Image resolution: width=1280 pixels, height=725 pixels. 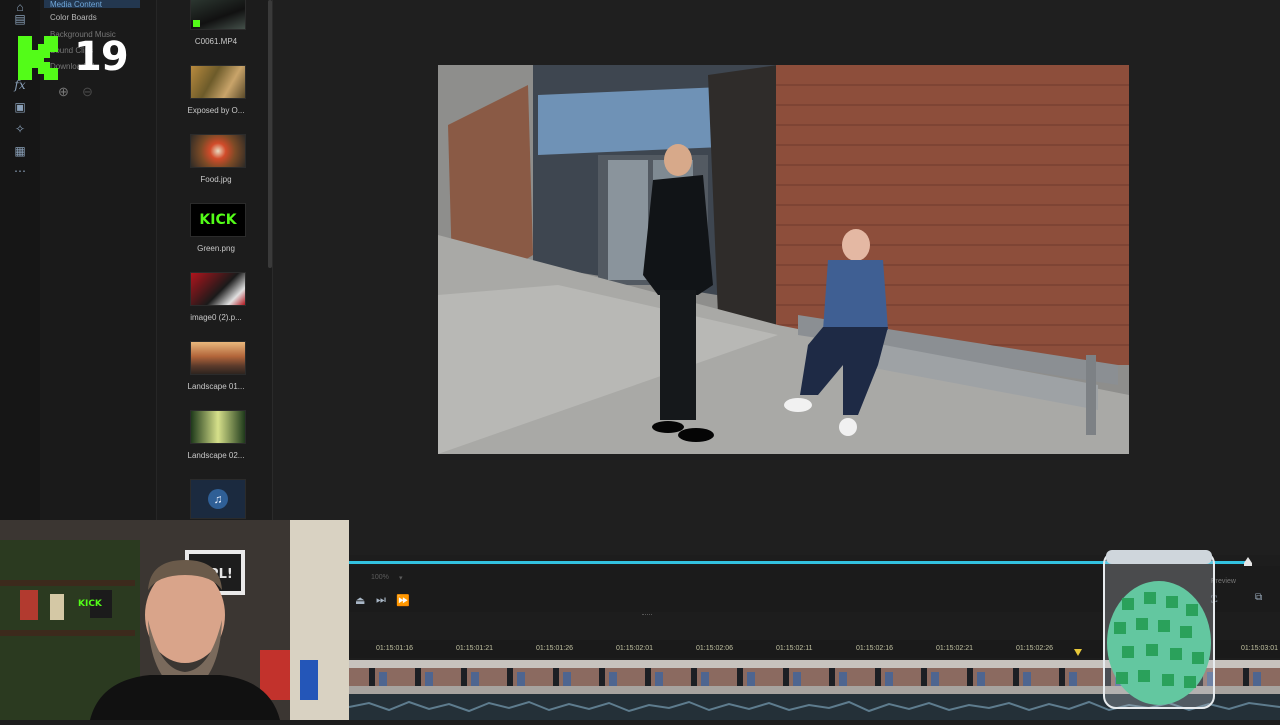 What do you see at coordinates (1258, 597) in the screenshot?
I see `detach-preview-icon: ⧉` at bounding box center [1258, 597].